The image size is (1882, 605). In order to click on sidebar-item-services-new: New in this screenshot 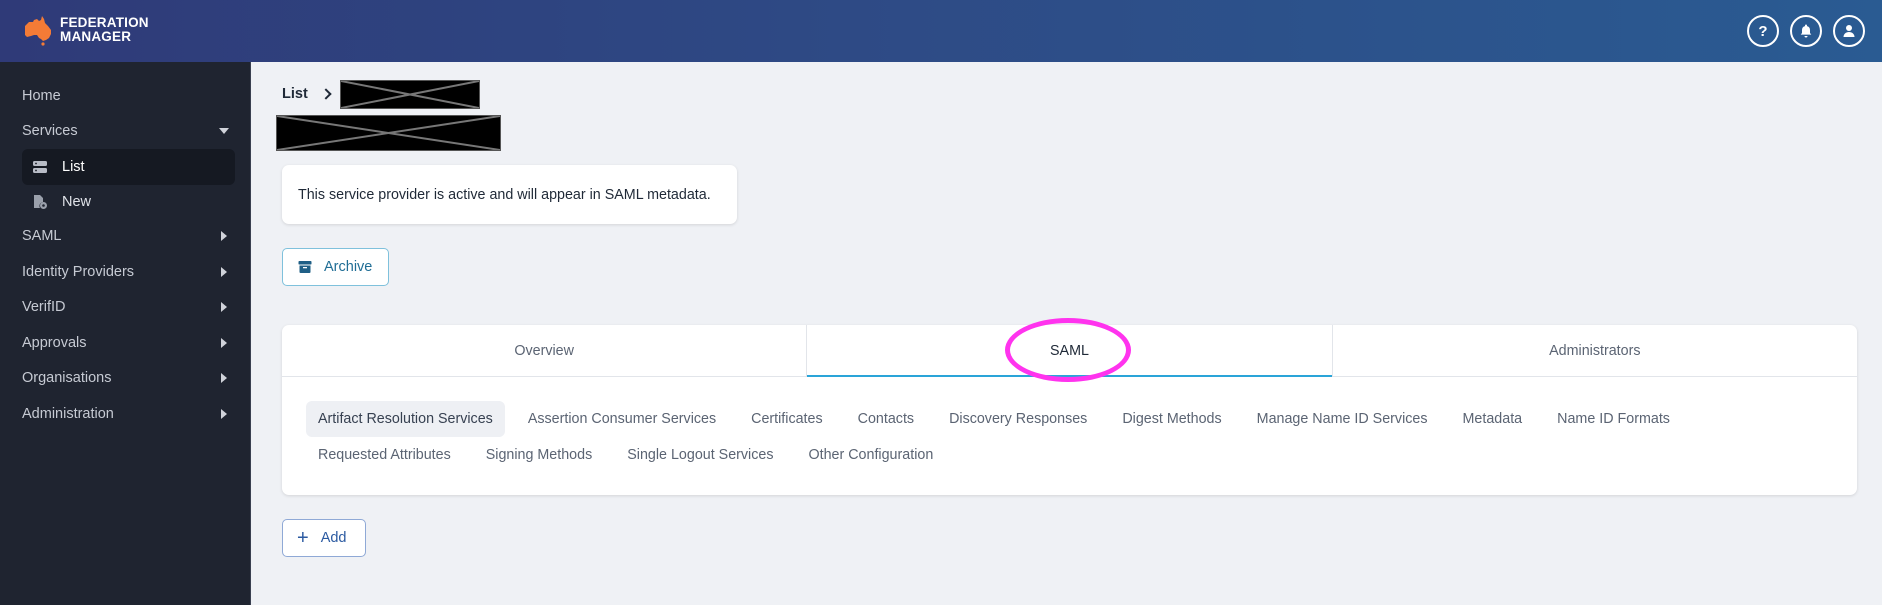, I will do `click(128, 202)`.